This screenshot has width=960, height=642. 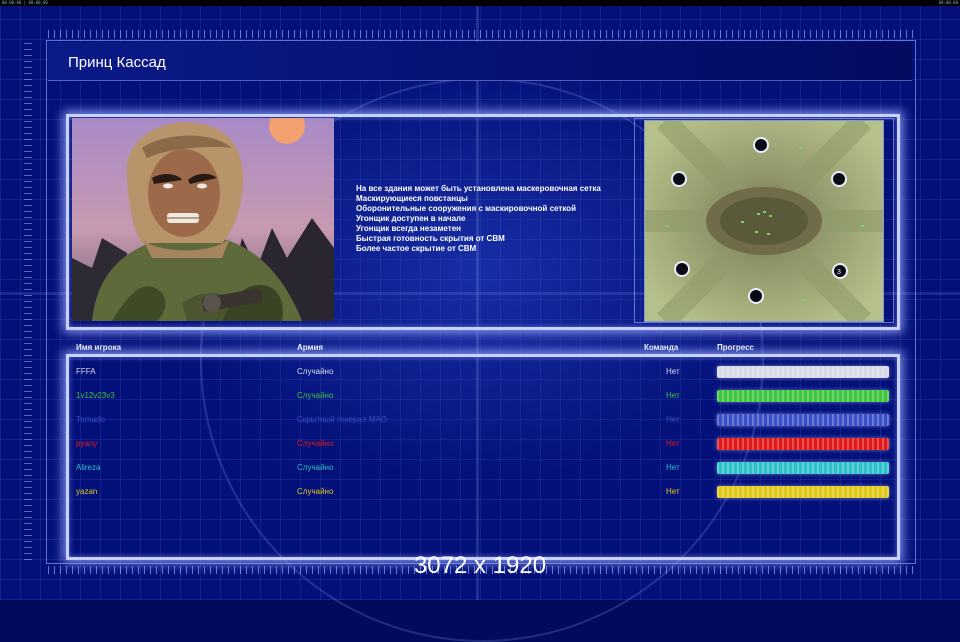 What do you see at coordinates (88, 467) in the screenshot?
I see `player-name: Alireza` at bounding box center [88, 467].